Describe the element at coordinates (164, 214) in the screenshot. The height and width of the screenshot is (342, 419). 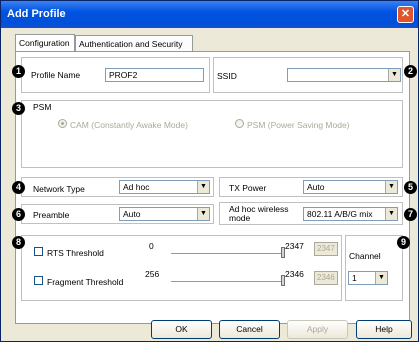
I see `preamble-select: Auto ▼` at that location.